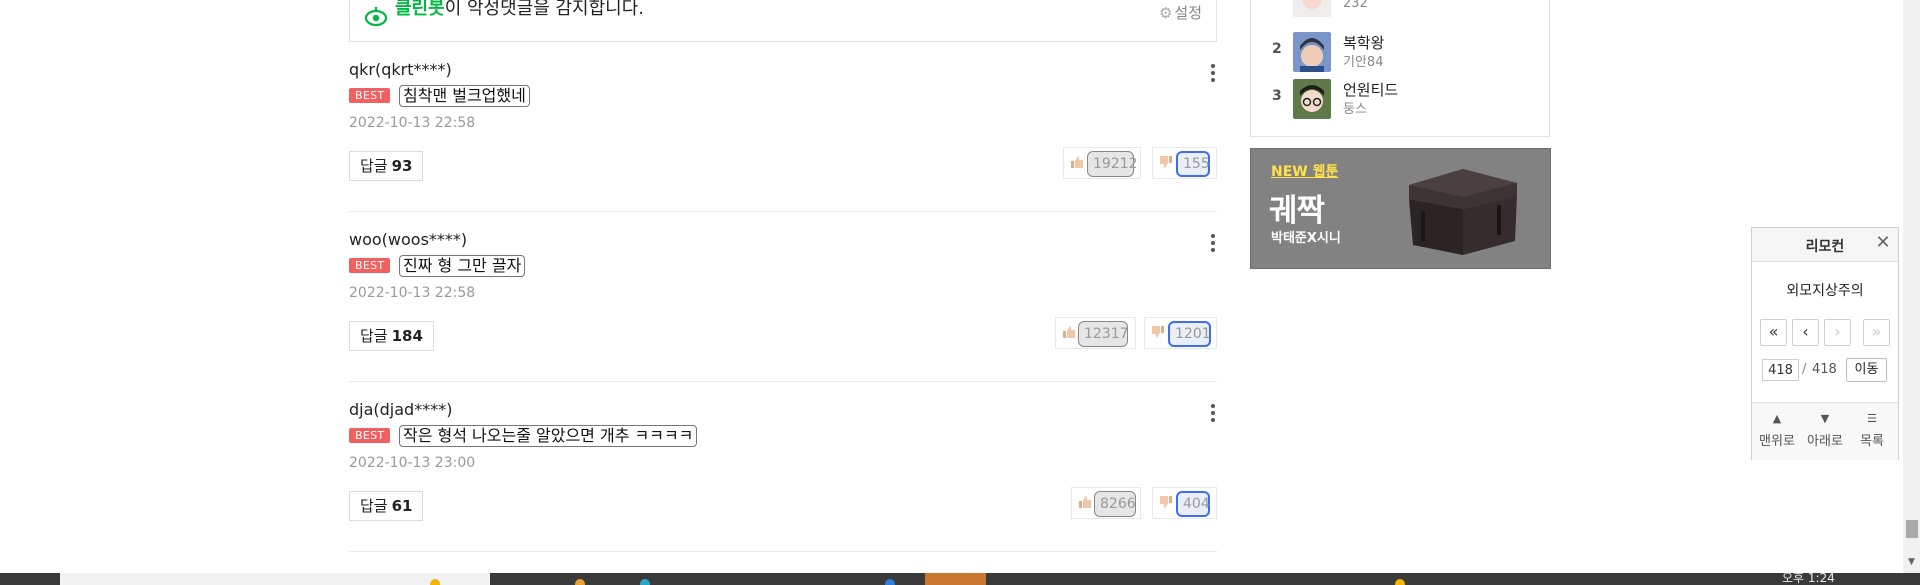  Describe the element at coordinates (1866, 370) in the screenshot. I see `go-button: 이동` at that location.